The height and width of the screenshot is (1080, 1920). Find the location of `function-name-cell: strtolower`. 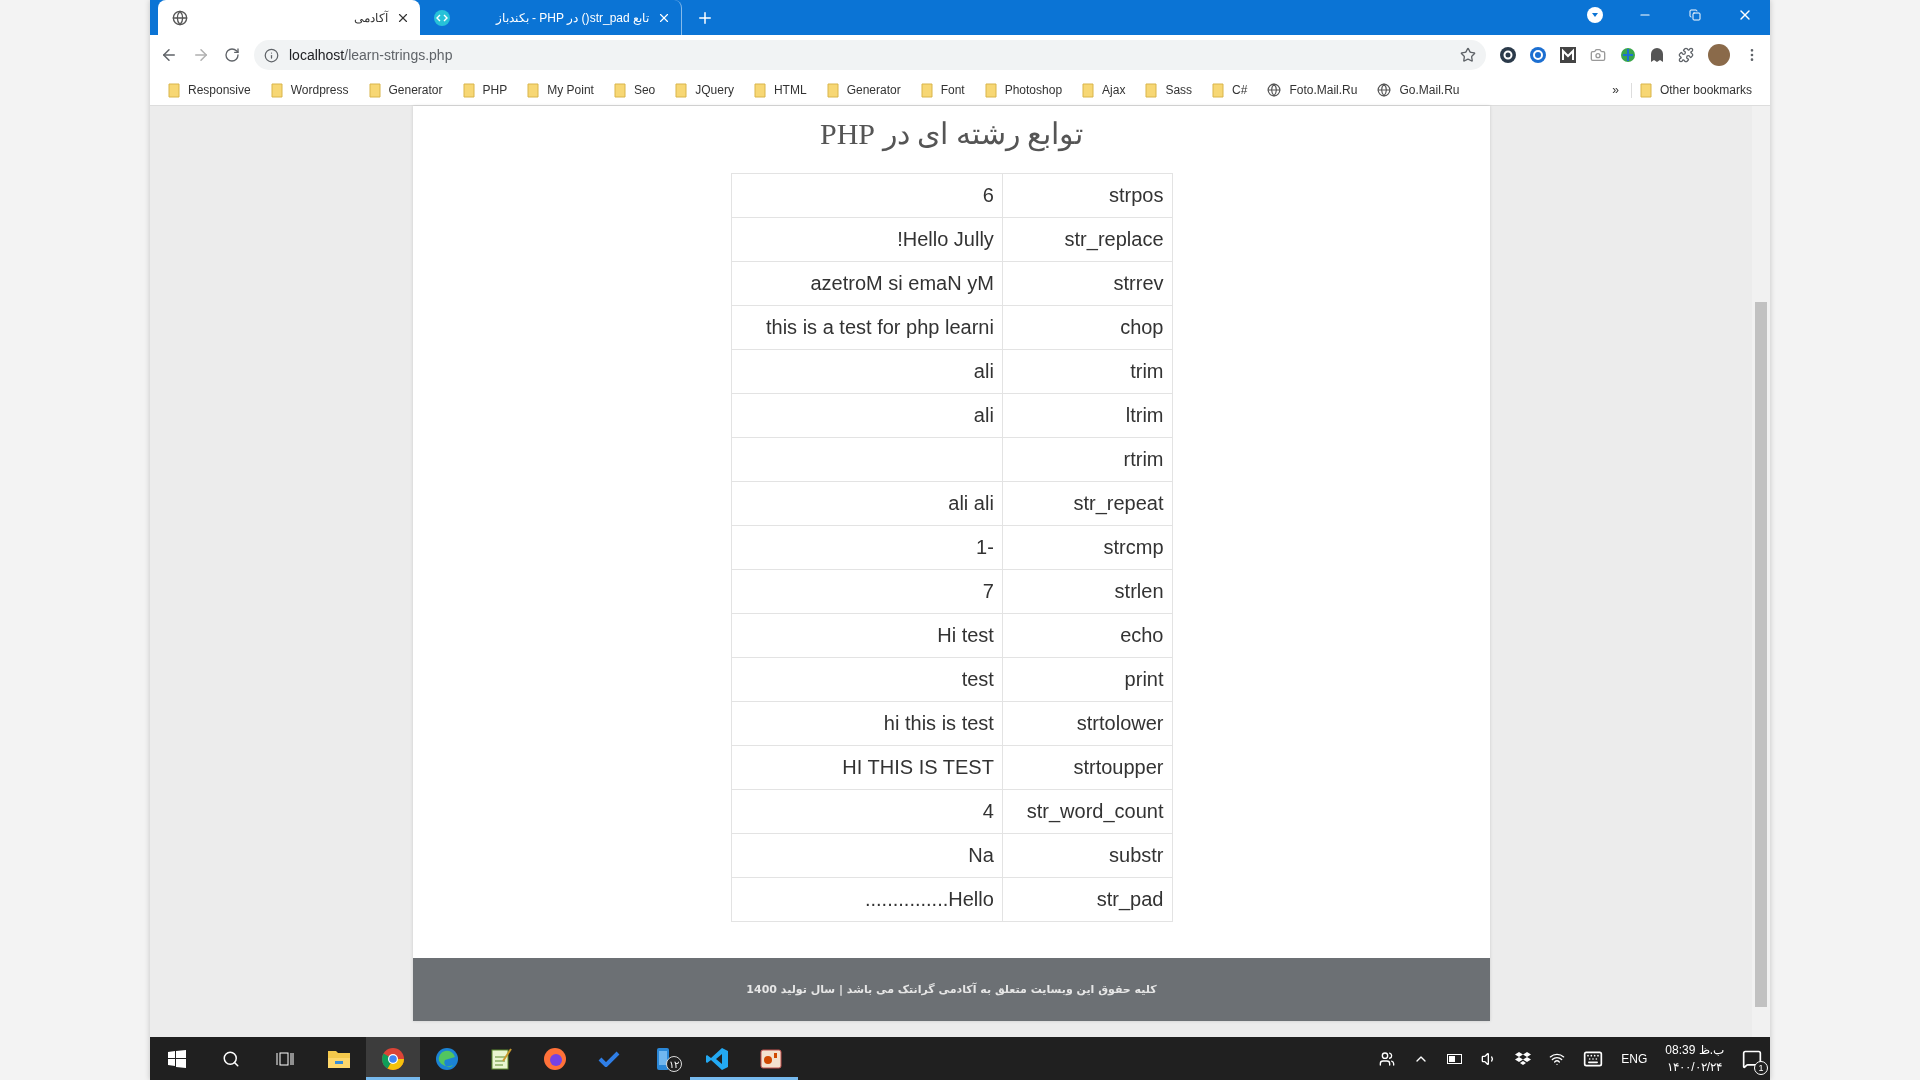

function-name-cell: strtolower is located at coordinates (1087, 723).